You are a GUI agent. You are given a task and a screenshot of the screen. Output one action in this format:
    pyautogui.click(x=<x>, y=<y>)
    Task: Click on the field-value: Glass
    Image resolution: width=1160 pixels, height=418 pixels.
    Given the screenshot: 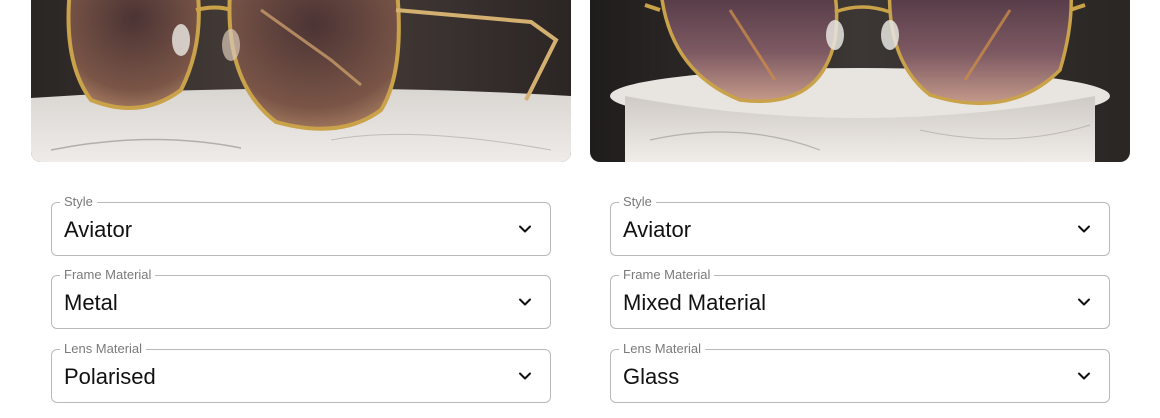 What is the action you would take?
    pyautogui.click(x=651, y=376)
    